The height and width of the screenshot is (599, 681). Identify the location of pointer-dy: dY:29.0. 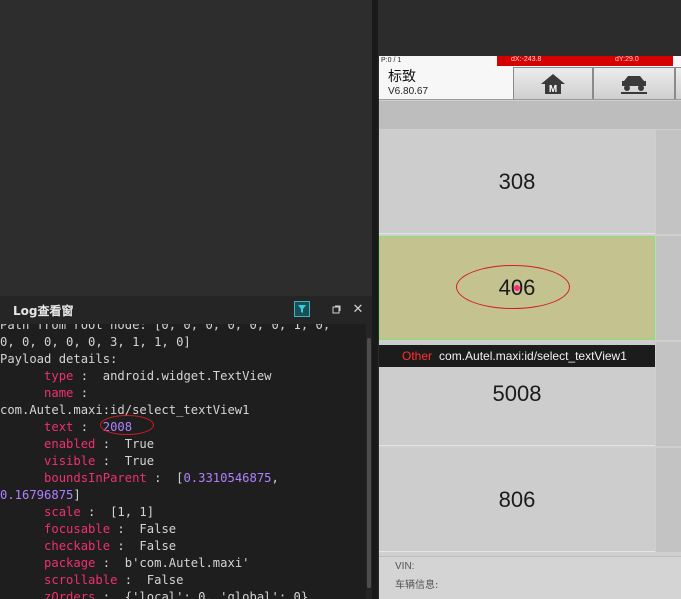
(627, 59).